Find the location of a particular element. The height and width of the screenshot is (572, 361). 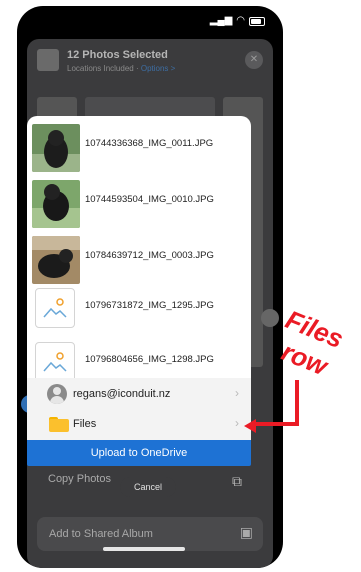

signal-icon: ▂▄▆ is located at coordinates (221, 20).